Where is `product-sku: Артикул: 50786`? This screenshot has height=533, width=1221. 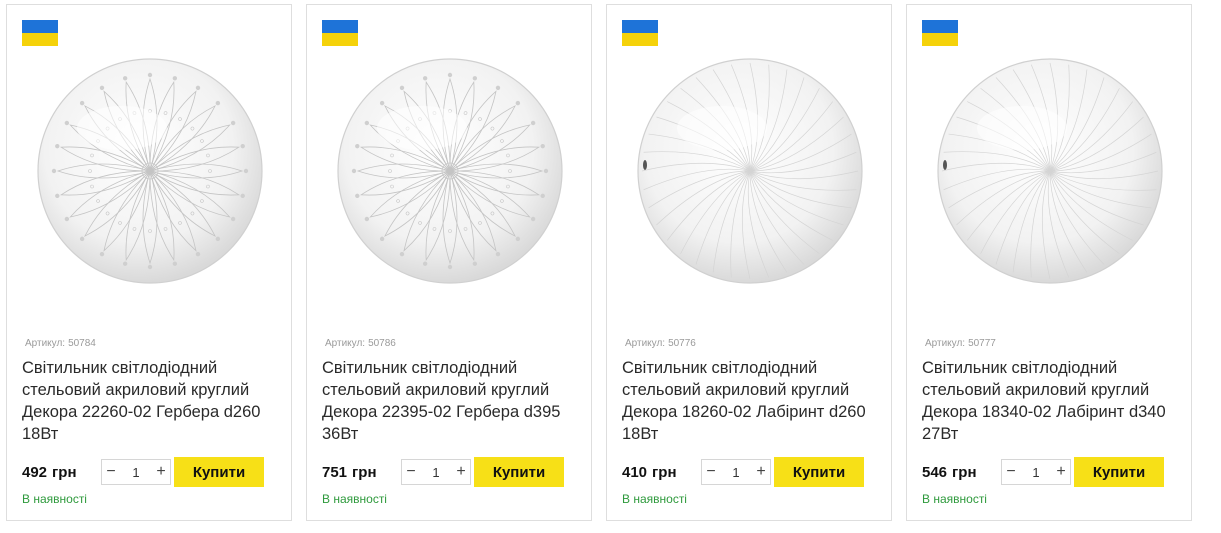 product-sku: Артикул: 50786 is located at coordinates (360, 343).